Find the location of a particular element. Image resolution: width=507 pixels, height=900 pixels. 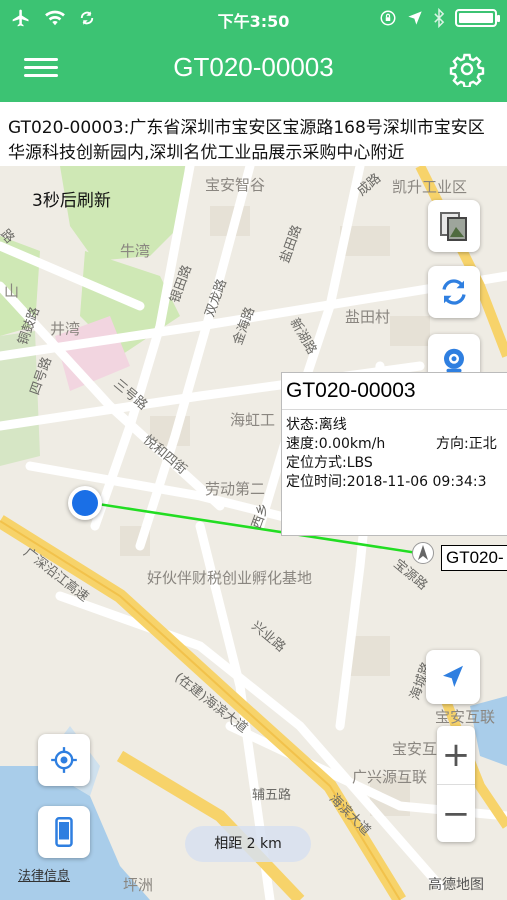

place-label: 盐田村 is located at coordinates (368, 317).